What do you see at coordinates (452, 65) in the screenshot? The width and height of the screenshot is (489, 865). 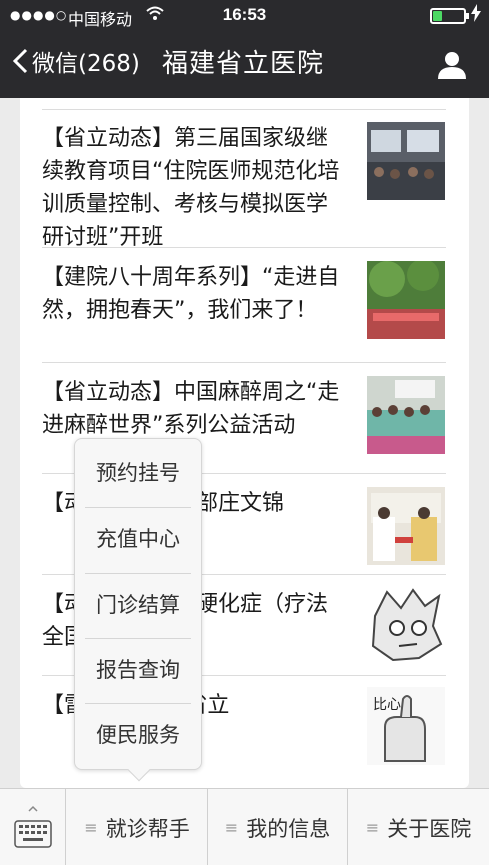 I see `profile-icon` at bounding box center [452, 65].